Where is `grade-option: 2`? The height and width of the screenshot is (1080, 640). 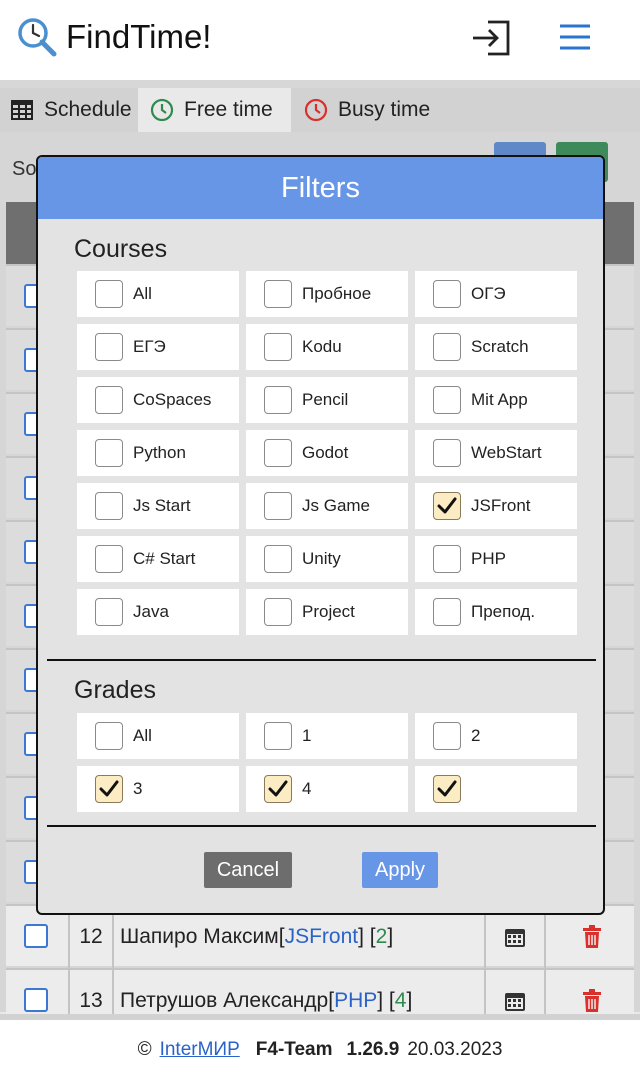
grade-option: 2 is located at coordinates (496, 736).